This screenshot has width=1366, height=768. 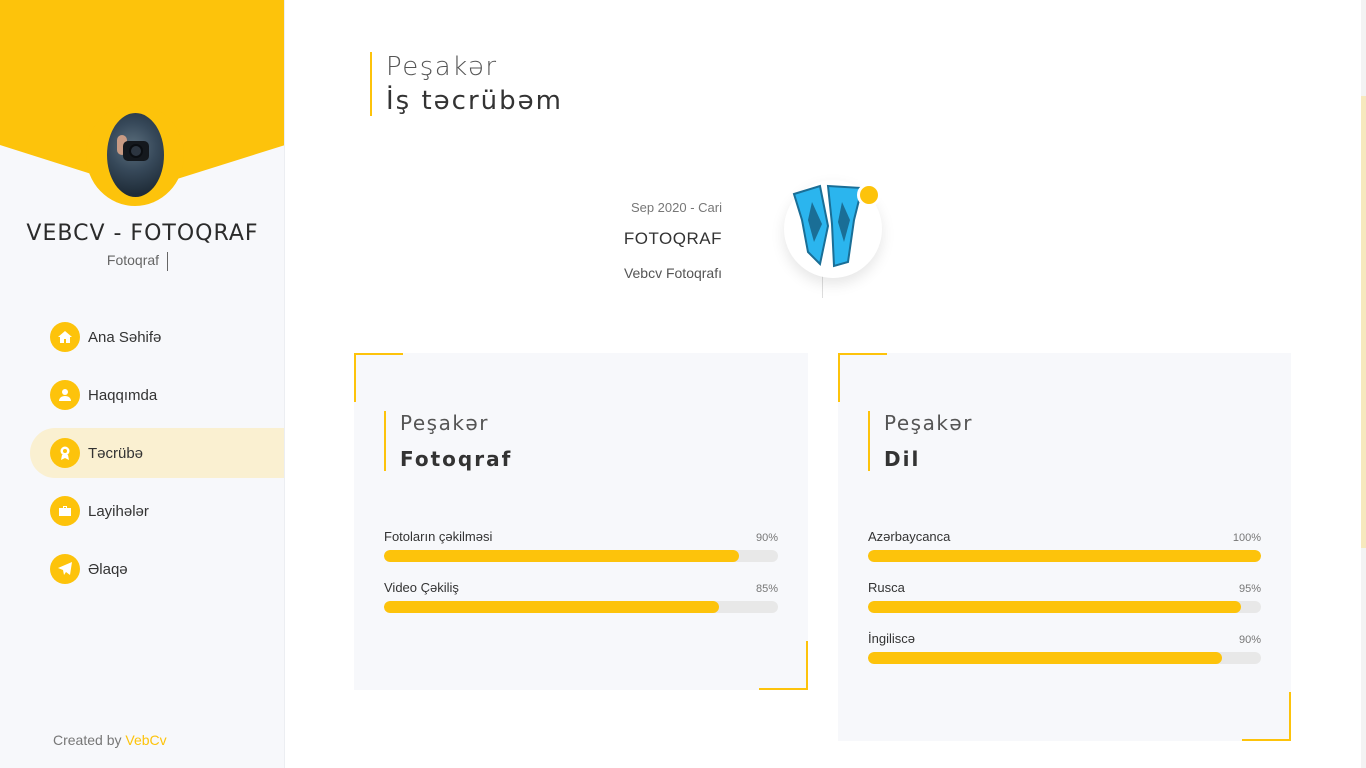 What do you see at coordinates (65, 453) in the screenshot?
I see `award-icon` at bounding box center [65, 453].